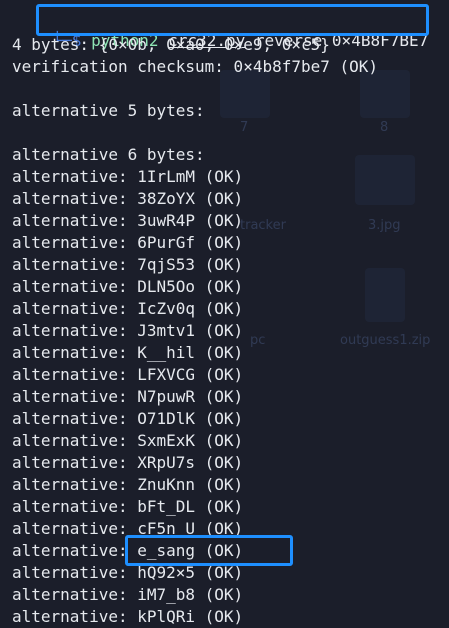 This screenshot has width=449, height=628. What do you see at coordinates (128, 352) in the screenshot?
I see `alternative-line: alternative: K__hil (OK)` at bounding box center [128, 352].